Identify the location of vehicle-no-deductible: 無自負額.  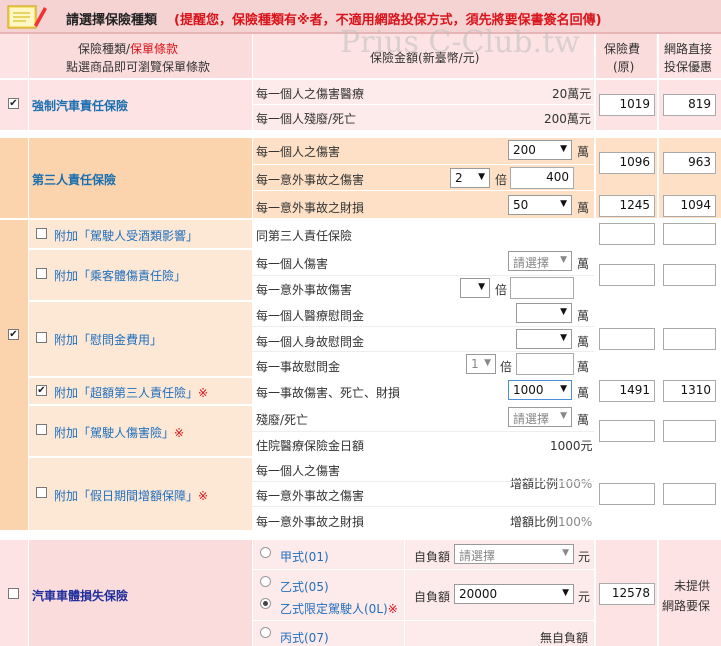
(564, 638).